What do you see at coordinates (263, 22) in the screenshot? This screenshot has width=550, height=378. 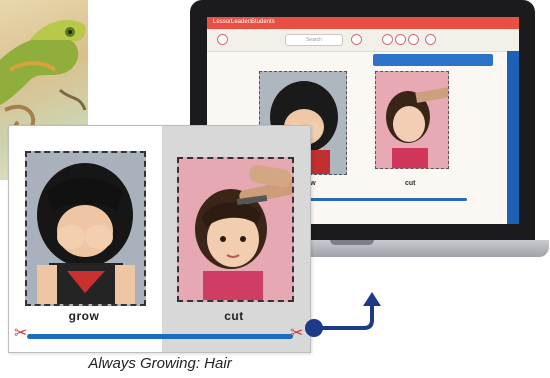 I see `screen-topbar-item: Students` at bounding box center [263, 22].